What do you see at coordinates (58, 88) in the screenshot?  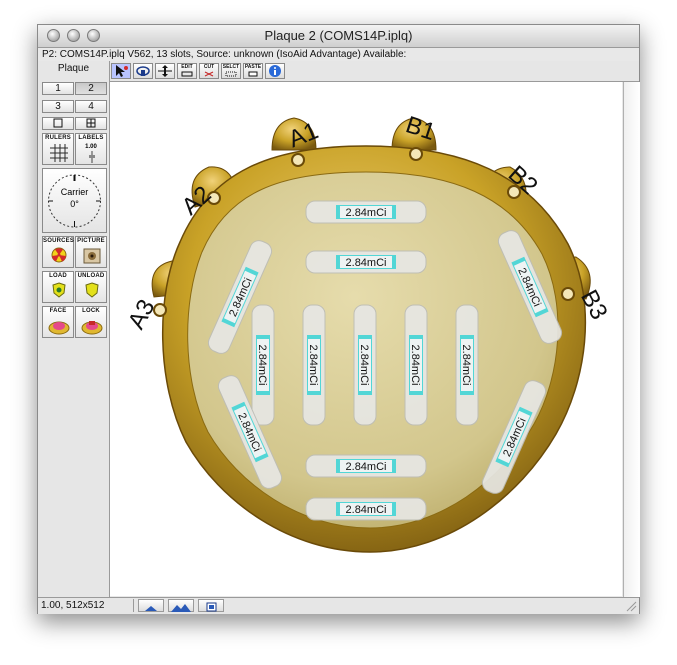 I see `plaque-button-1: 1` at bounding box center [58, 88].